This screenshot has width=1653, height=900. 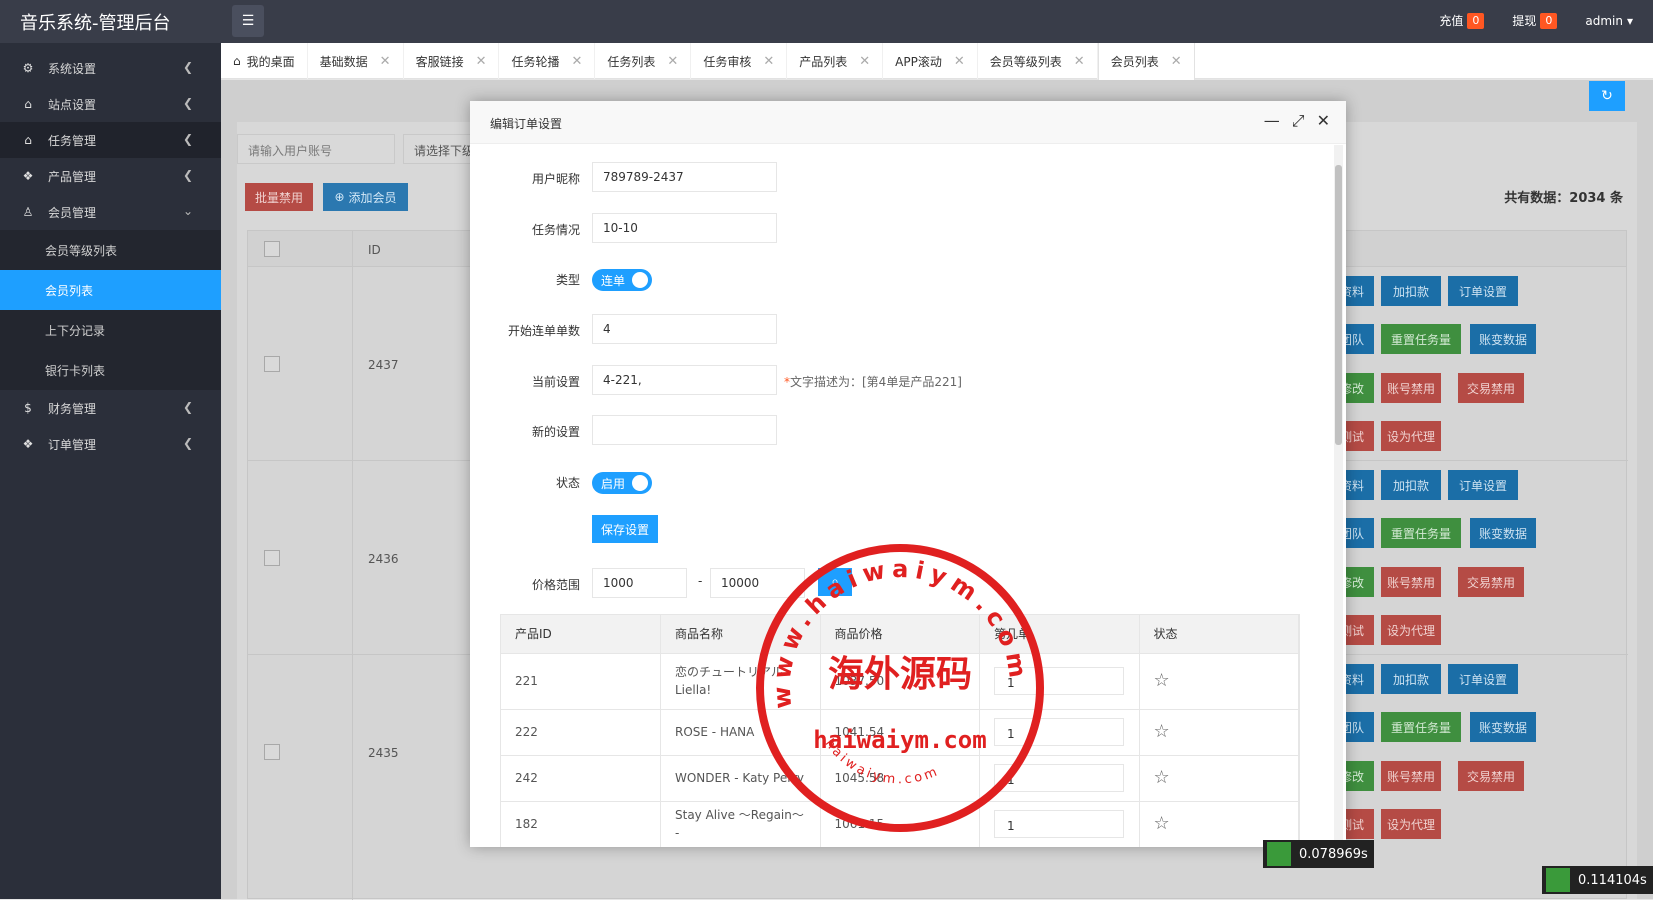 What do you see at coordinates (684, 177) in the screenshot?
I see `nickname-field: 789789-2437` at bounding box center [684, 177].